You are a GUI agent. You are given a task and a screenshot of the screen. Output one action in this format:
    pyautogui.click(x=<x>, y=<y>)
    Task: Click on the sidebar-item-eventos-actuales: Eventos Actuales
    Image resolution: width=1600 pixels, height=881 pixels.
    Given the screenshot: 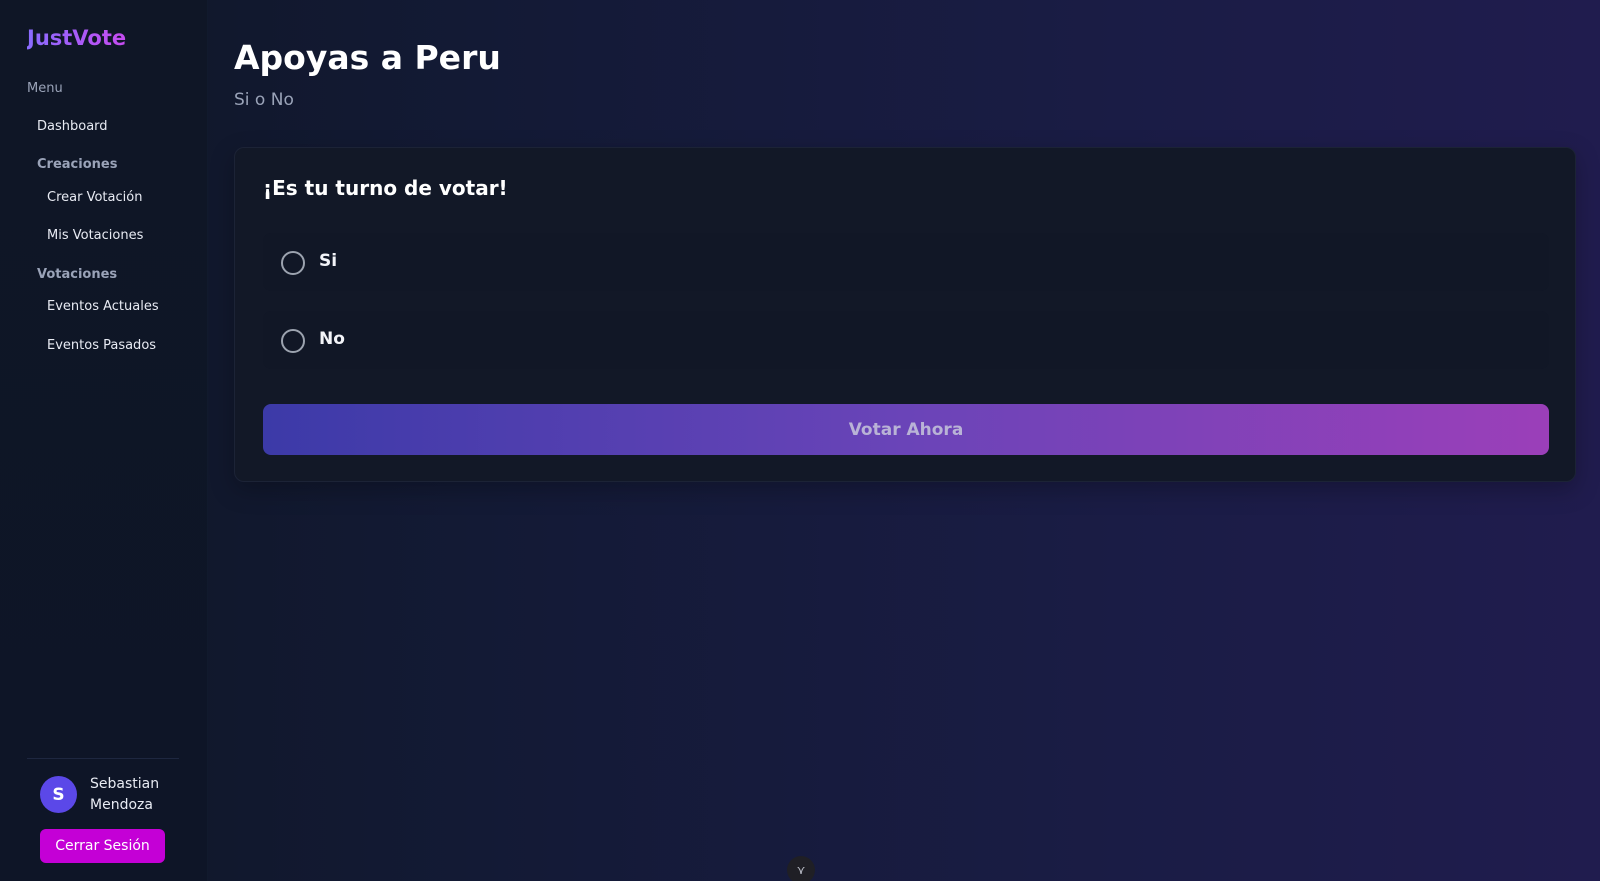 What is the action you would take?
    pyautogui.click(x=103, y=306)
    